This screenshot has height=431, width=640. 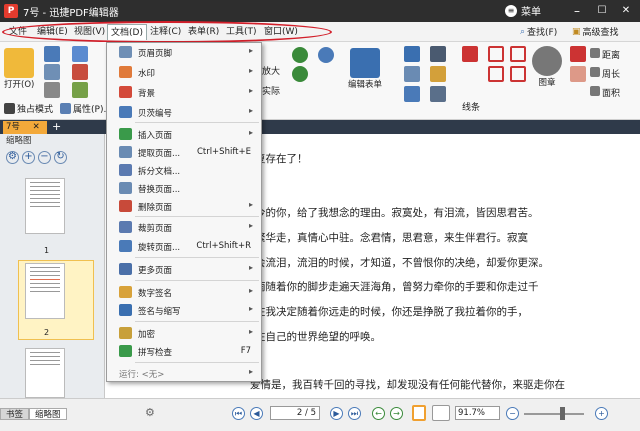 I want to click on menu-item-encrypt: 加密 ▸, so click(x=184, y=333).